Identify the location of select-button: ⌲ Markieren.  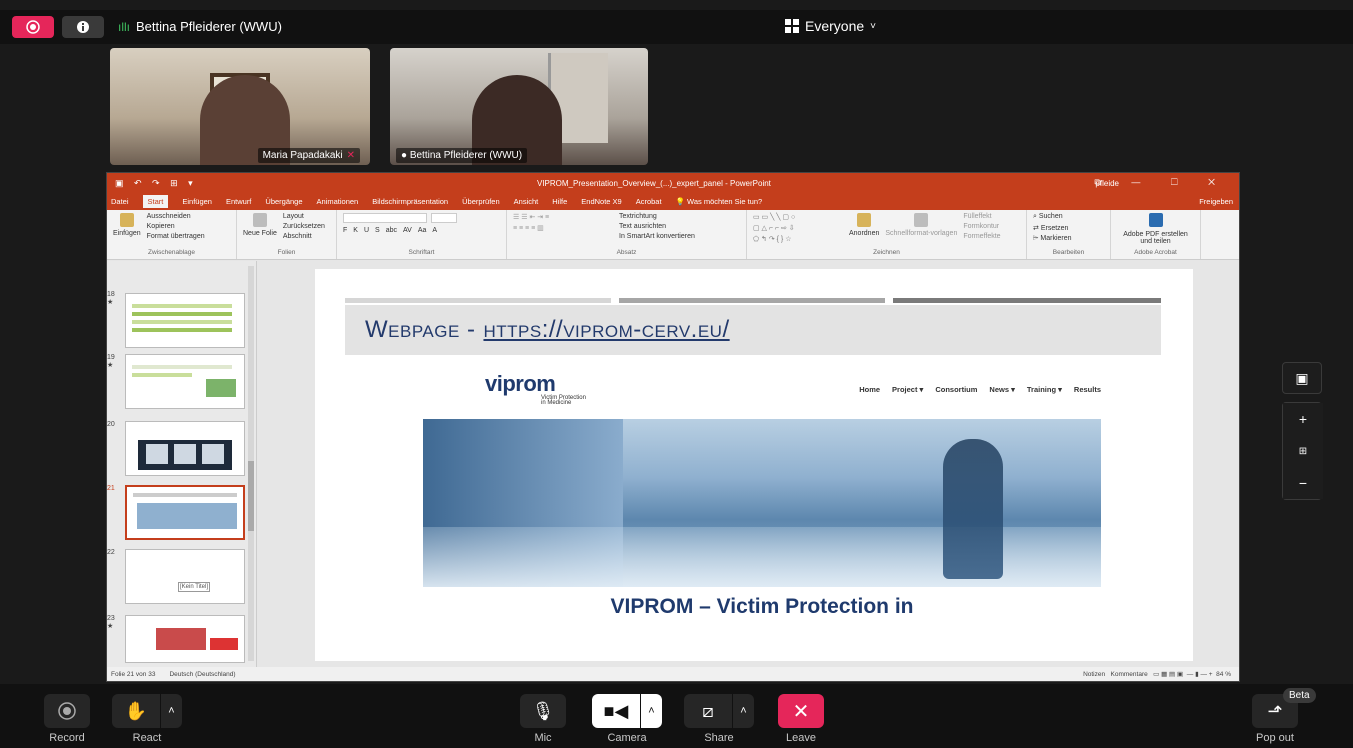
(1068, 239).